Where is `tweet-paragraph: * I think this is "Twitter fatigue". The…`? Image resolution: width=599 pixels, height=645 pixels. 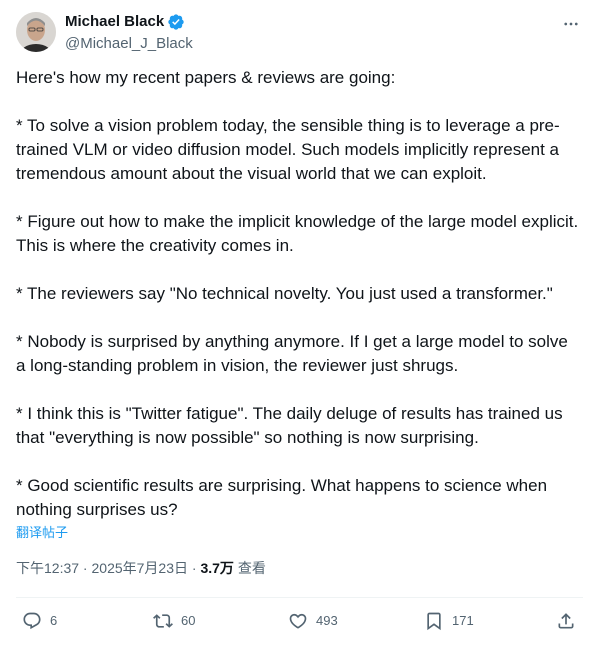
tweet-paragraph: * I think this is "Twitter fatigue". The… is located at coordinates (289, 425).